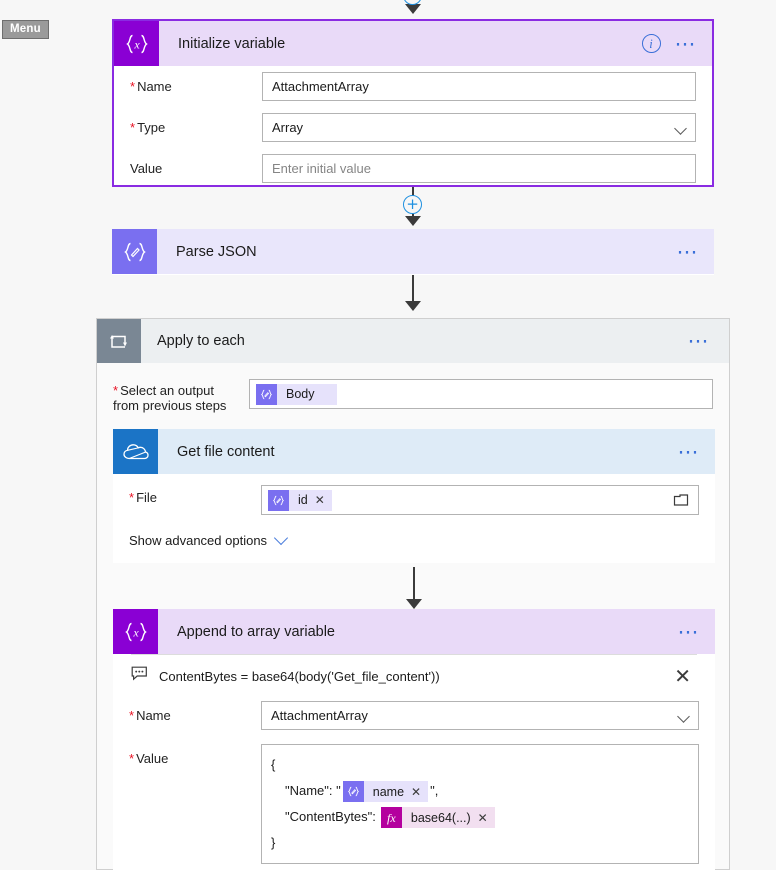 This screenshot has height=870, width=776. What do you see at coordinates (25, 29) in the screenshot?
I see `menu-button: Menu` at bounding box center [25, 29].